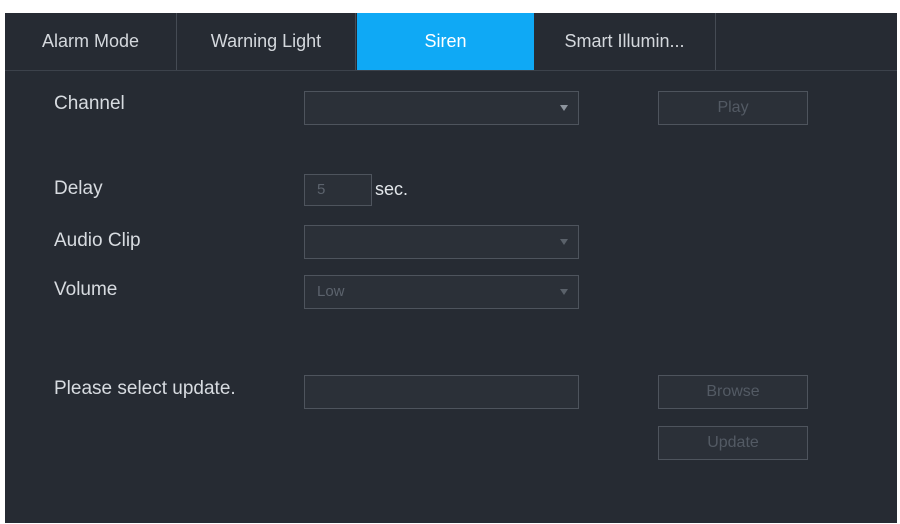 The height and width of the screenshot is (524, 900). What do you see at coordinates (733, 392) in the screenshot?
I see `browse-button: Browse` at bounding box center [733, 392].